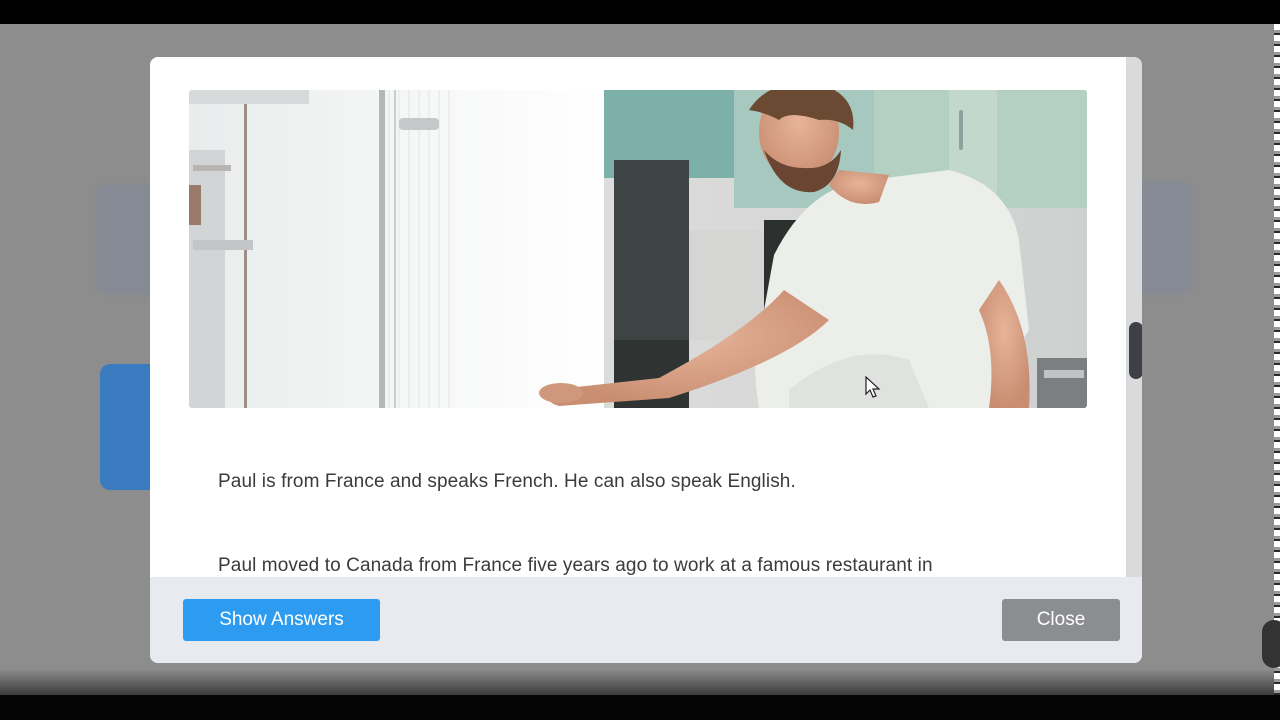  Describe the element at coordinates (1061, 620) in the screenshot. I see `close-button: Close` at that location.